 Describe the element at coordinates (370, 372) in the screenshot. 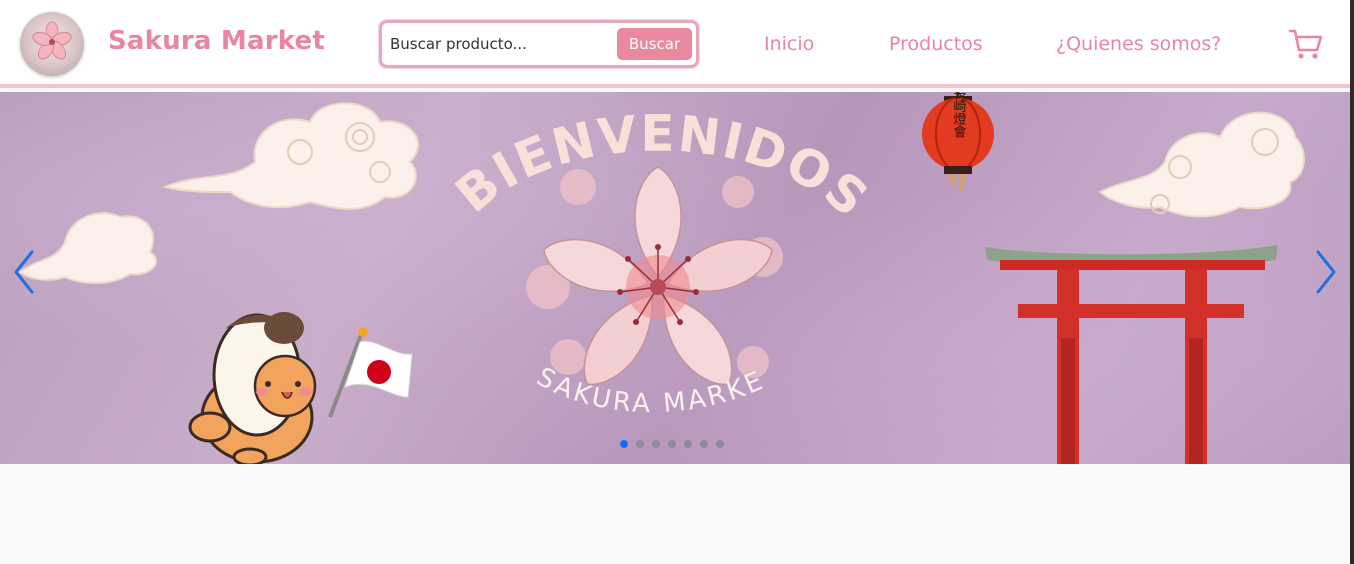

I see `japan-flag-icon` at that location.